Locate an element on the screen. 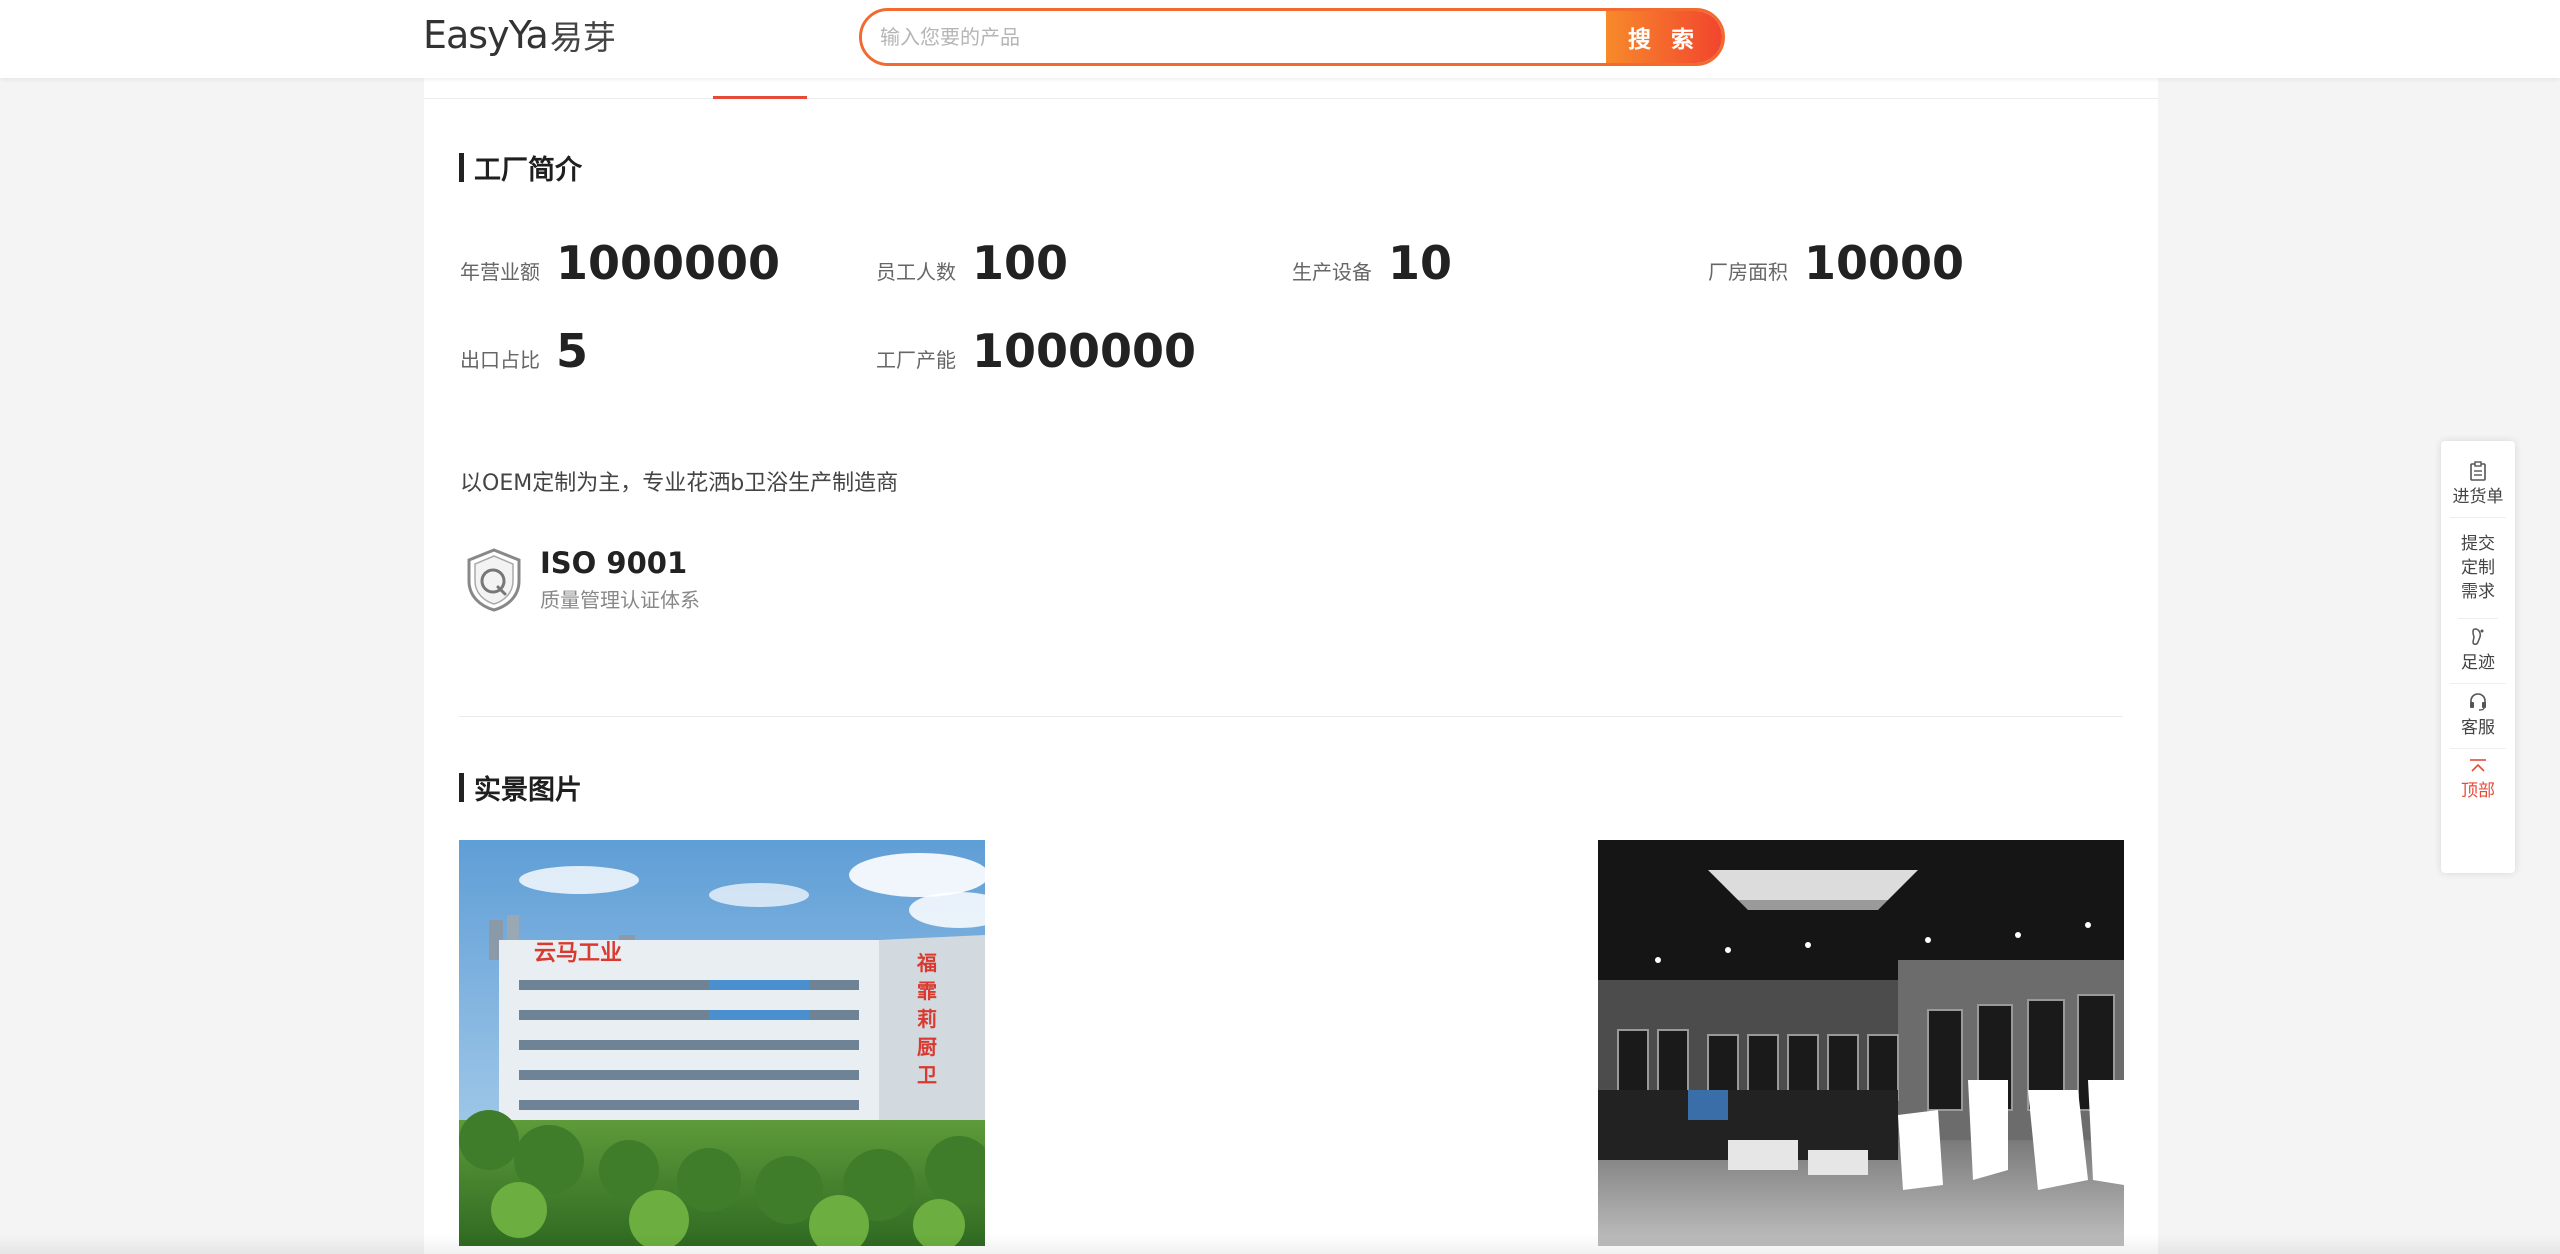 This screenshot has width=2560, height=1254. active-tab-indicator is located at coordinates (760, 97).